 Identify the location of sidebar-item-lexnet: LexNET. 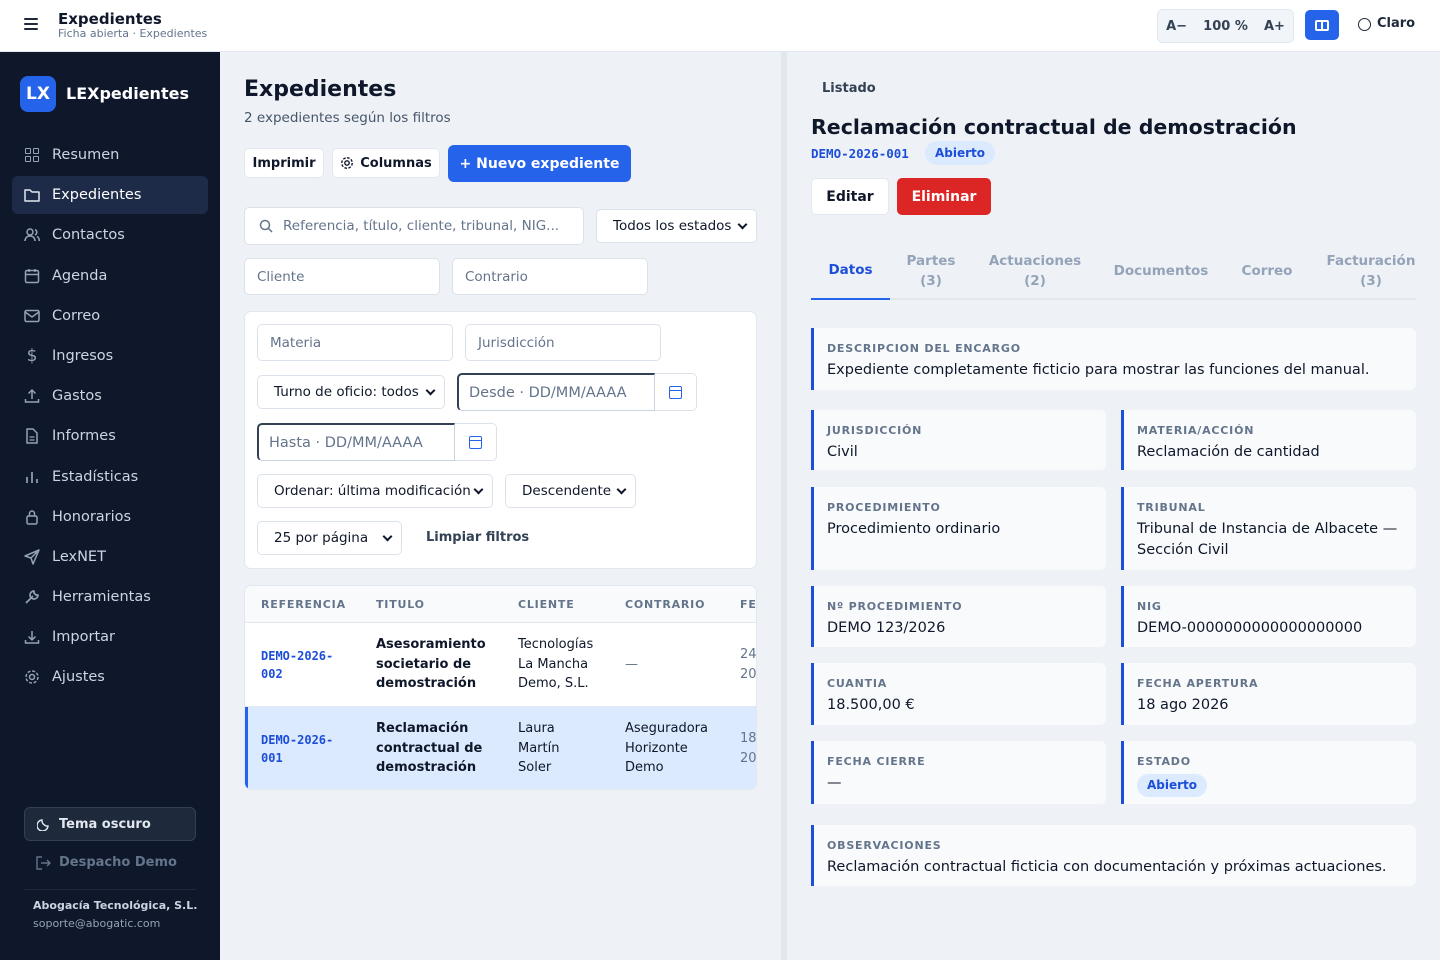
(110, 557).